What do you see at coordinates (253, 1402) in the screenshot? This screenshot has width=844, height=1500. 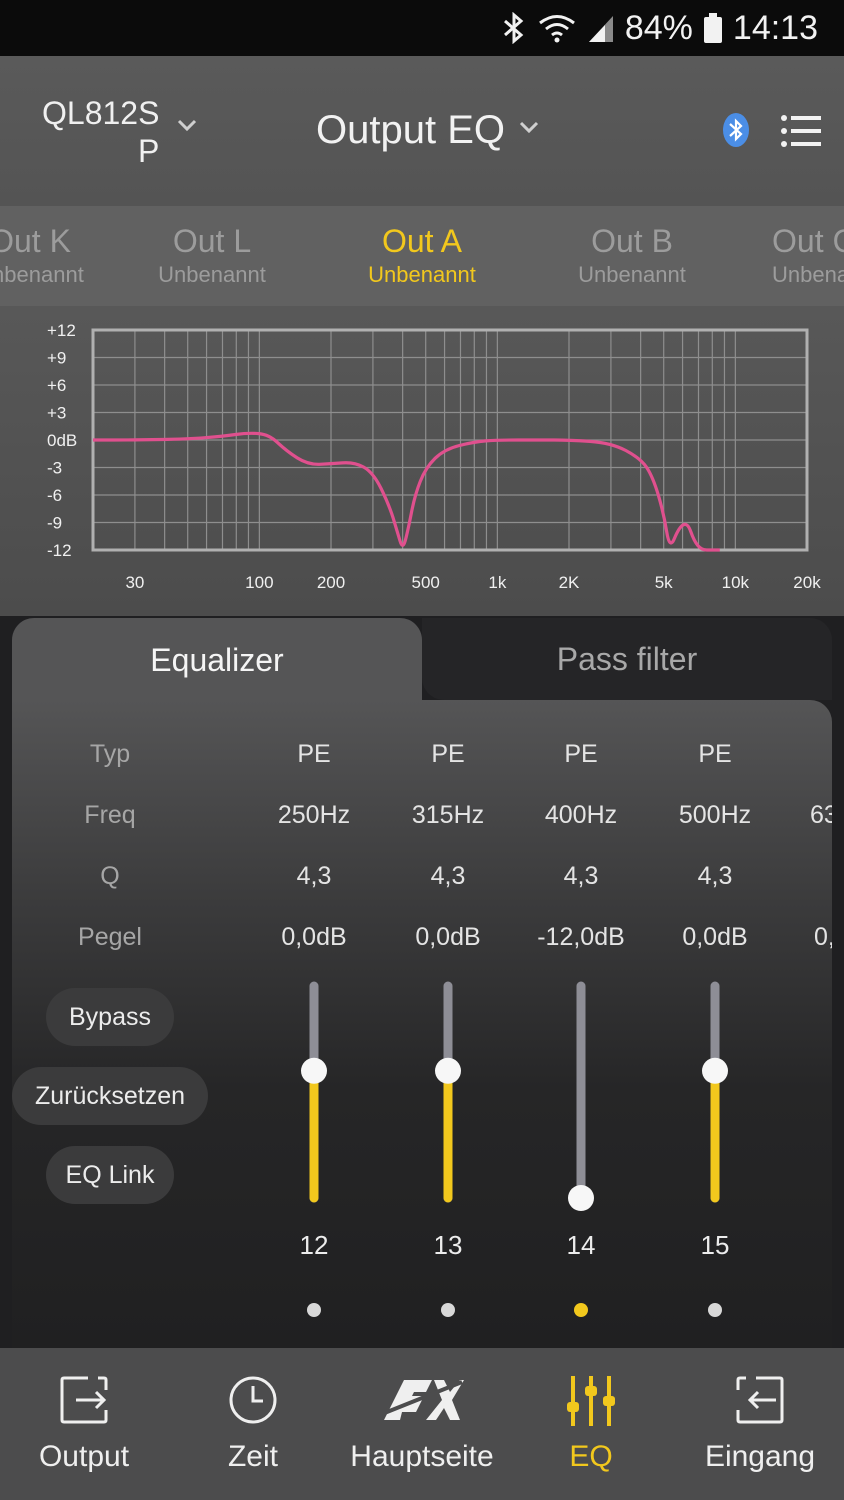 I see `clock-icon` at bounding box center [253, 1402].